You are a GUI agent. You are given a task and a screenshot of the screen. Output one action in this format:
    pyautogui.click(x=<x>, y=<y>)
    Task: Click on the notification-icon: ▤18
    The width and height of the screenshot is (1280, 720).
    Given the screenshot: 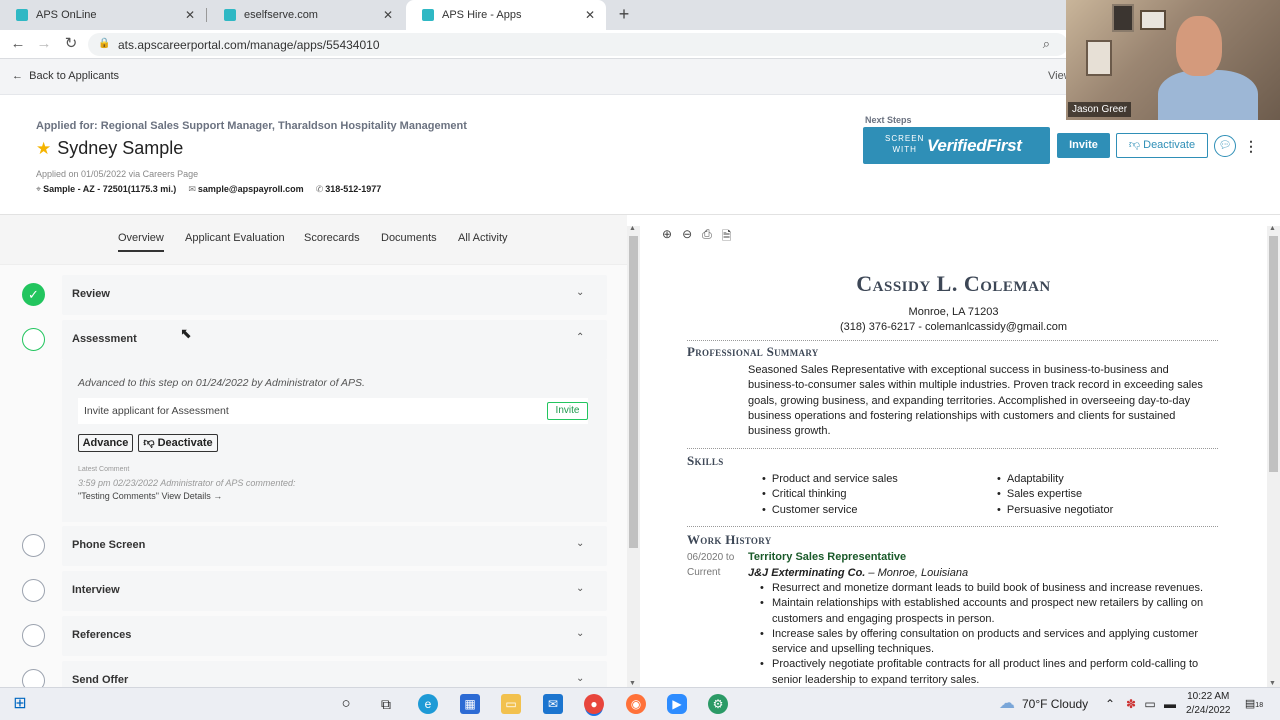 What is the action you would take?
    pyautogui.click(x=1254, y=704)
    